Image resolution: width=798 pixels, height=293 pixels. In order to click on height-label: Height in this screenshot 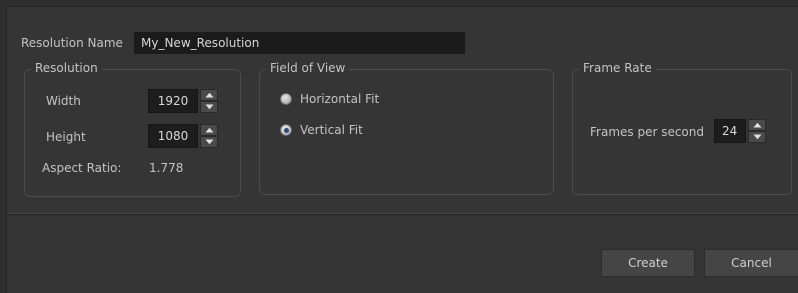, I will do `click(66, 137)`.